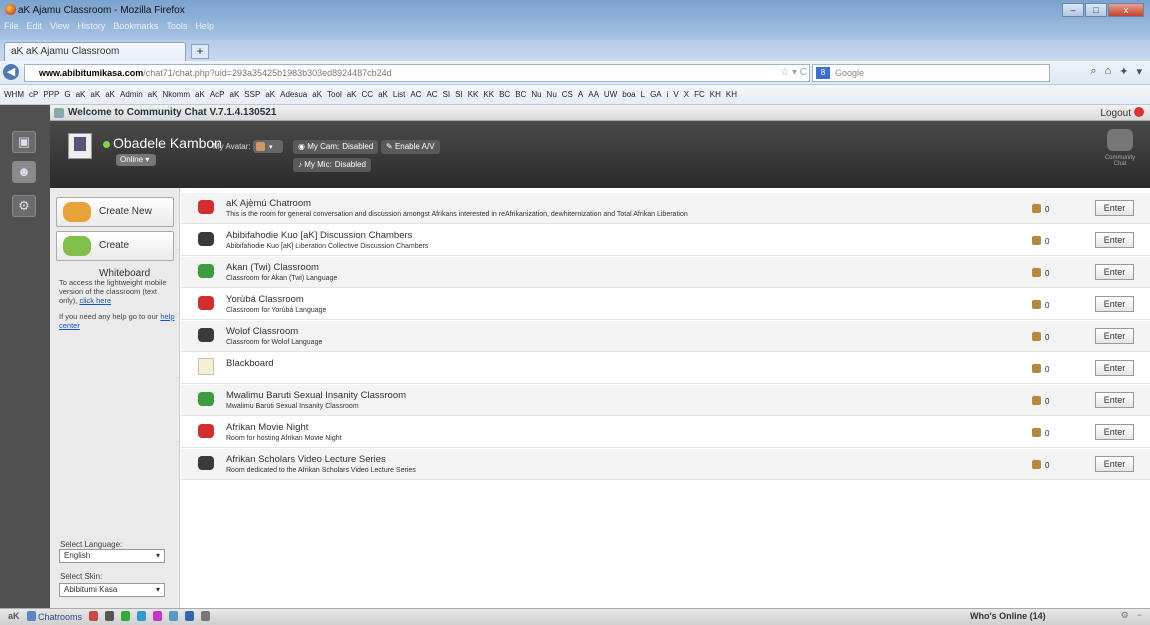 This screenshot has height=625, width=1150. Describe the element at coordinates (95, 51) in the screenshot. I see `browser-tab: aK aK Ajamu Classroom` at that location.